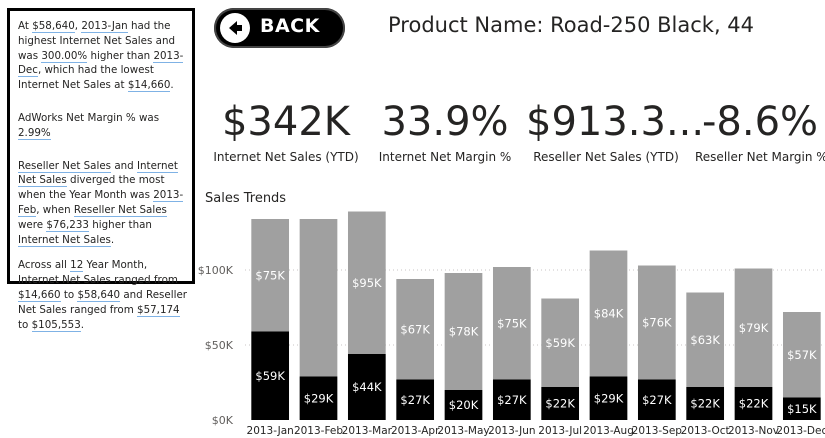 The width and height of the screenshot is (825, 438). Describe the element at coordinates (705, 340) in the screenshot. I see `data-label: $63K` at that location.